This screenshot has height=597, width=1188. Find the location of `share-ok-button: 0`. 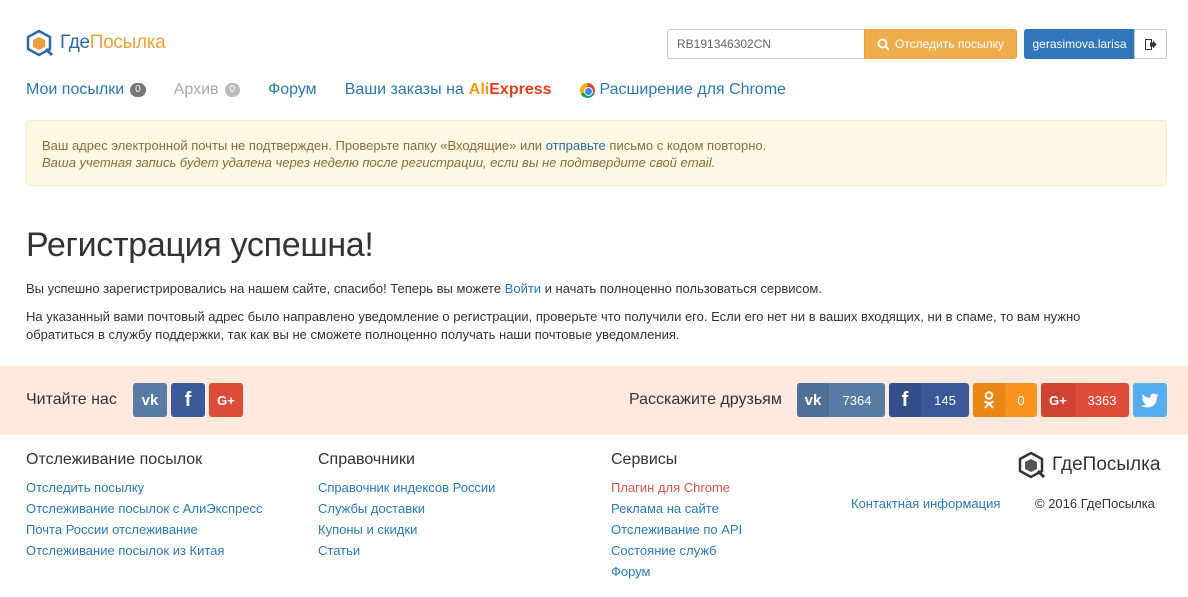

share-ok-button: 0 is located at coordinates (1005, 400).